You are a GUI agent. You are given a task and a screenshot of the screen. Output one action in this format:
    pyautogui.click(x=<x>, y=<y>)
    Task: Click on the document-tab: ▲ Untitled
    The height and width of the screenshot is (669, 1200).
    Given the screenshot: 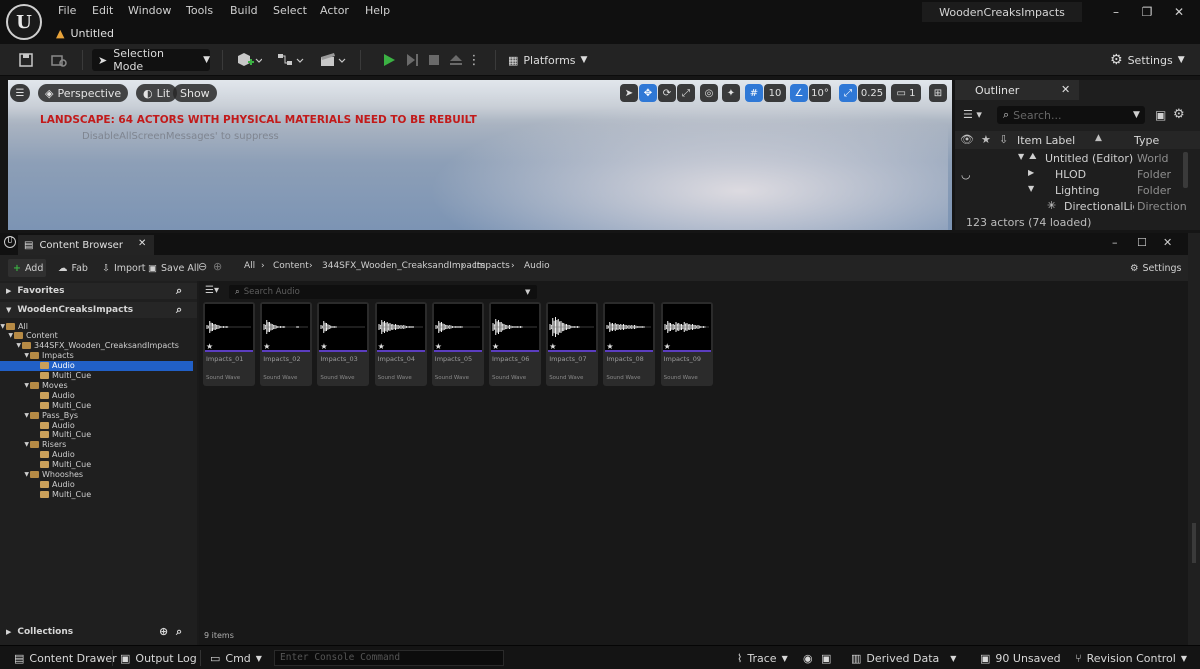 What is the action you would take?
    pyautogui.click(x=85, y=33)
    